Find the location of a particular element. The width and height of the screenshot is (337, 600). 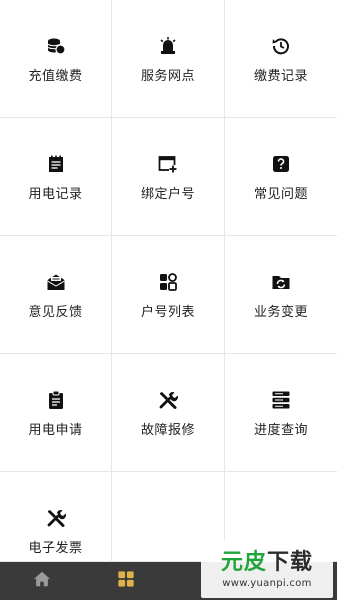

menu-item-label: 户号列表 is located at coordinates (167, 312).